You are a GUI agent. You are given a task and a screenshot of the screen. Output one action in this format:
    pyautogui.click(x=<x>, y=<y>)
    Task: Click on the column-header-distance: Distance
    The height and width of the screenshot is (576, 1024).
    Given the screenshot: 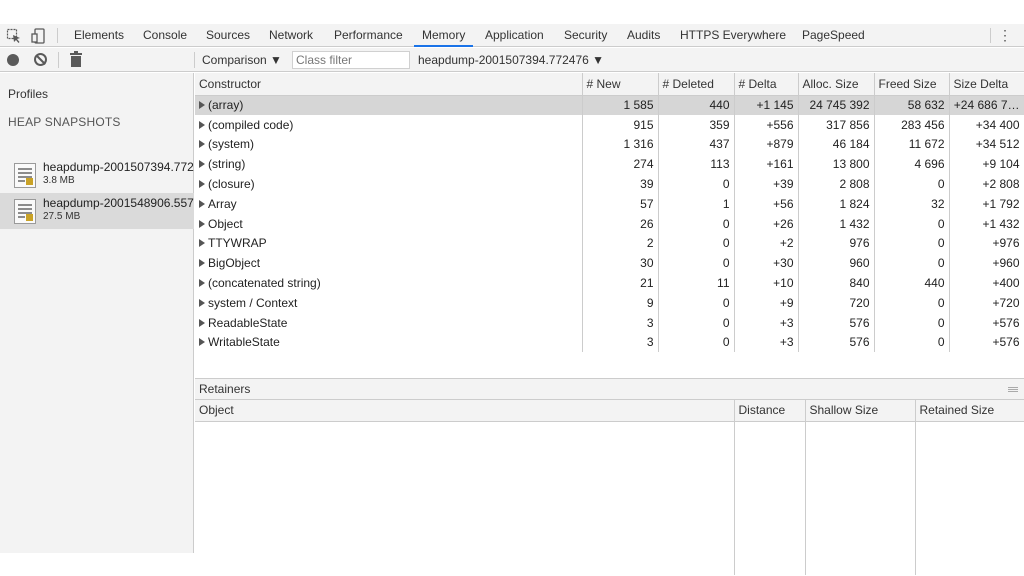 What is the action you would take?
    pyautogui.click(x=770, y=411)
    